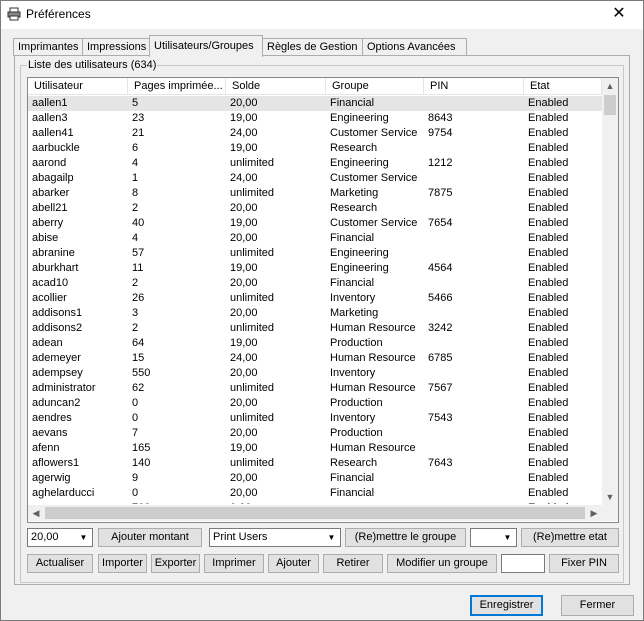  I want to click on table-row: aarbuckle 6 19,00 Research Enabled, so click(315, 148).